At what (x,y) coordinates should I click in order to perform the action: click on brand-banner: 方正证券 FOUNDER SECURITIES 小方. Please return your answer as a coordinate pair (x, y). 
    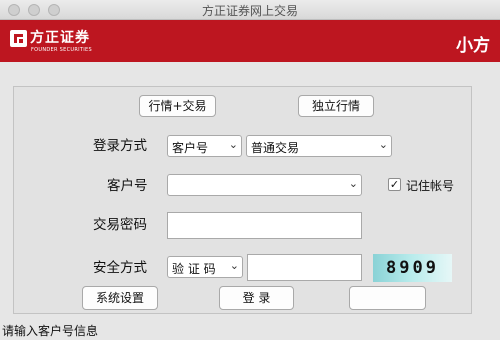
    Looking at the image, I should click on (250, 41).